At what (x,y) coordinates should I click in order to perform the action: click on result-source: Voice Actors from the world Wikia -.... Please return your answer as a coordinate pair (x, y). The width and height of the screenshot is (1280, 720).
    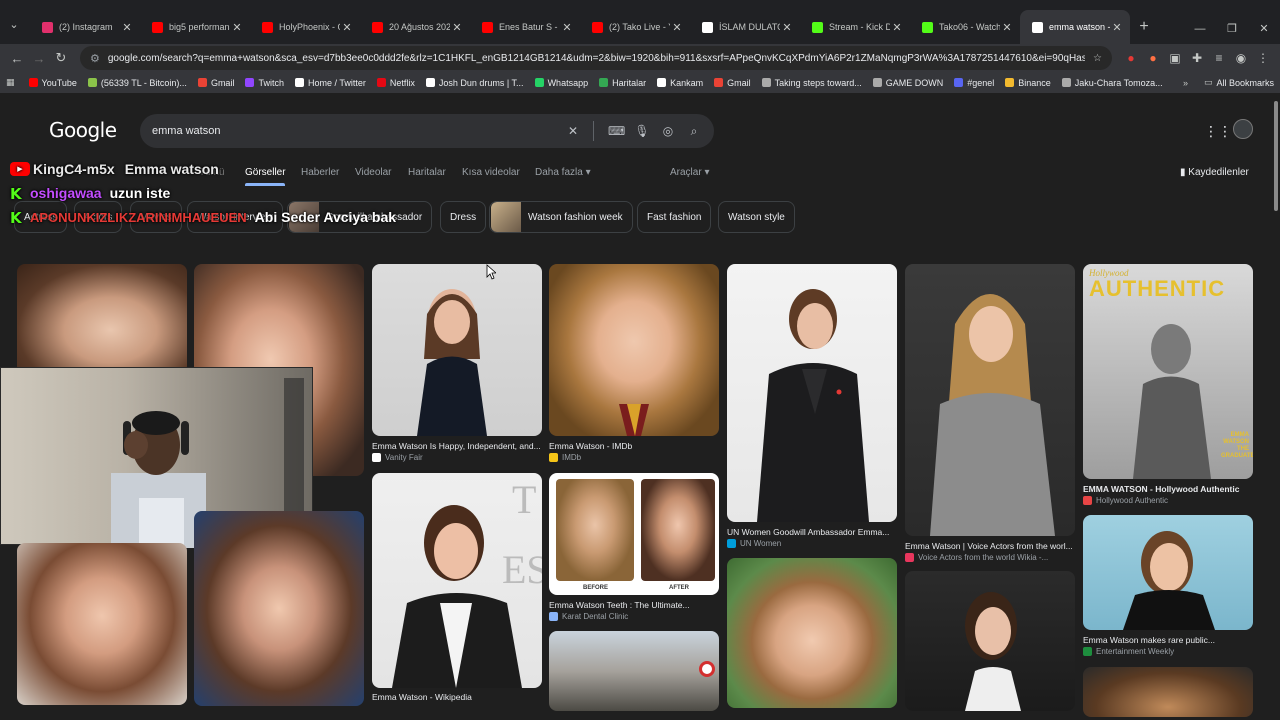
    Looking at the image, I should click on (989, 557).